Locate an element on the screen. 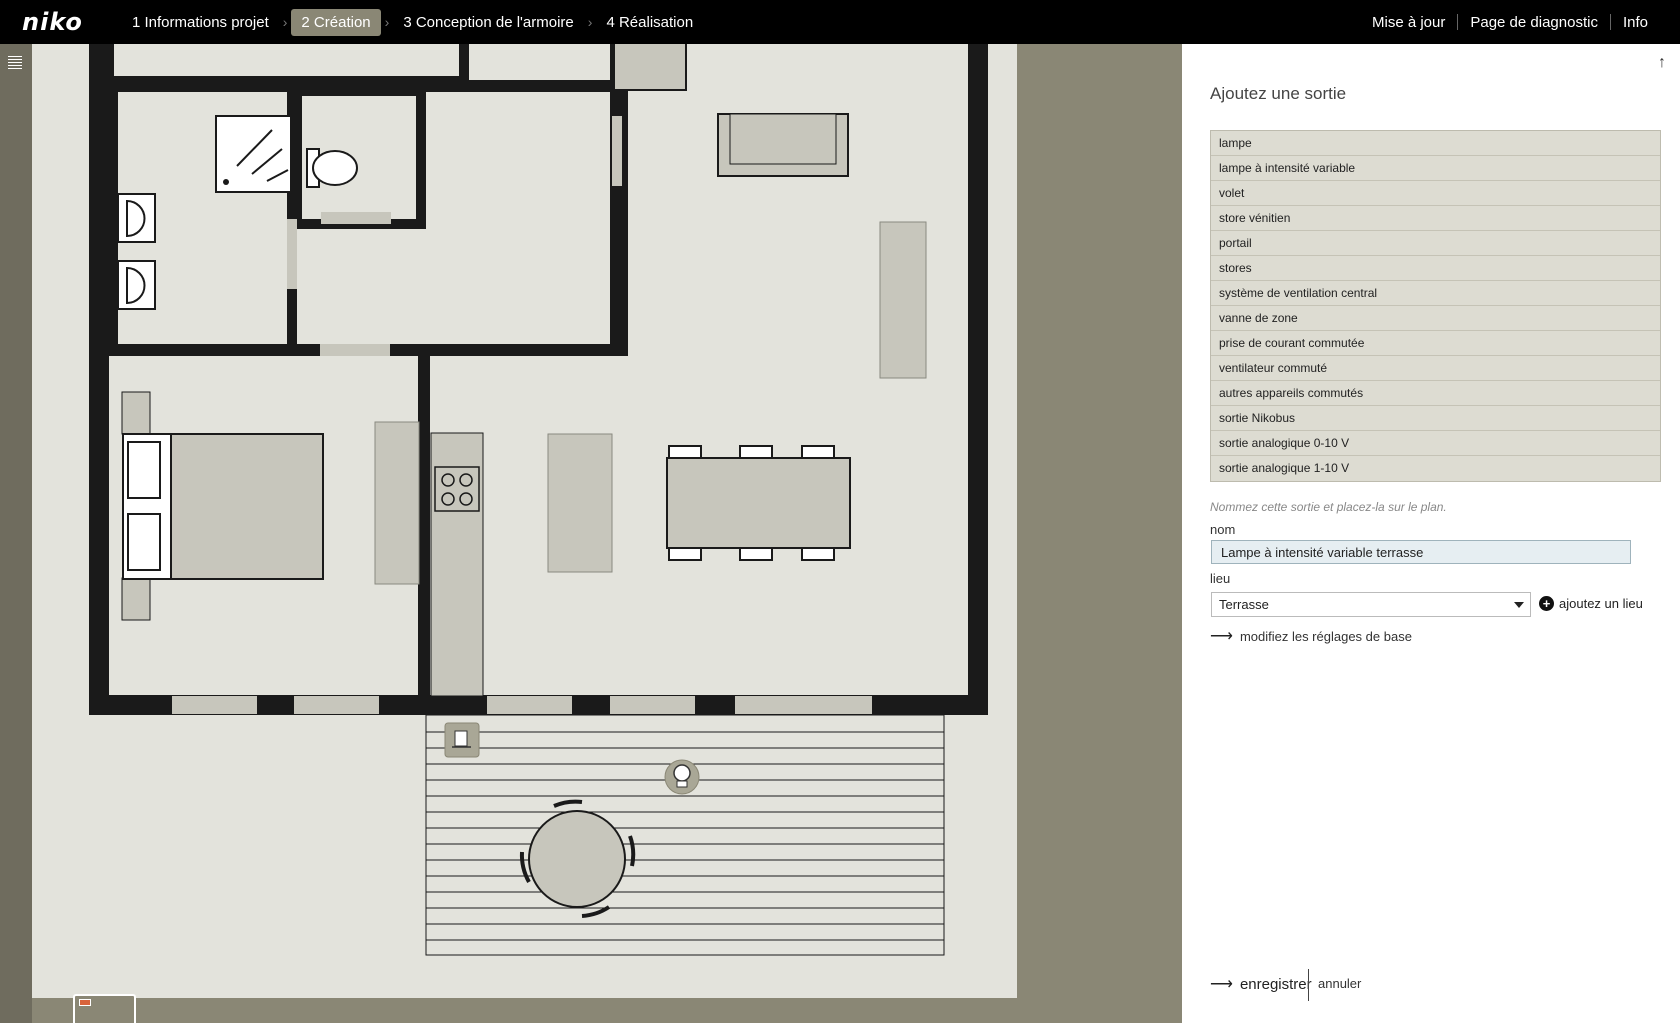 This screenshot has width=1680, height=1023. wall-switch-icon is located at coordinates (462, 740).